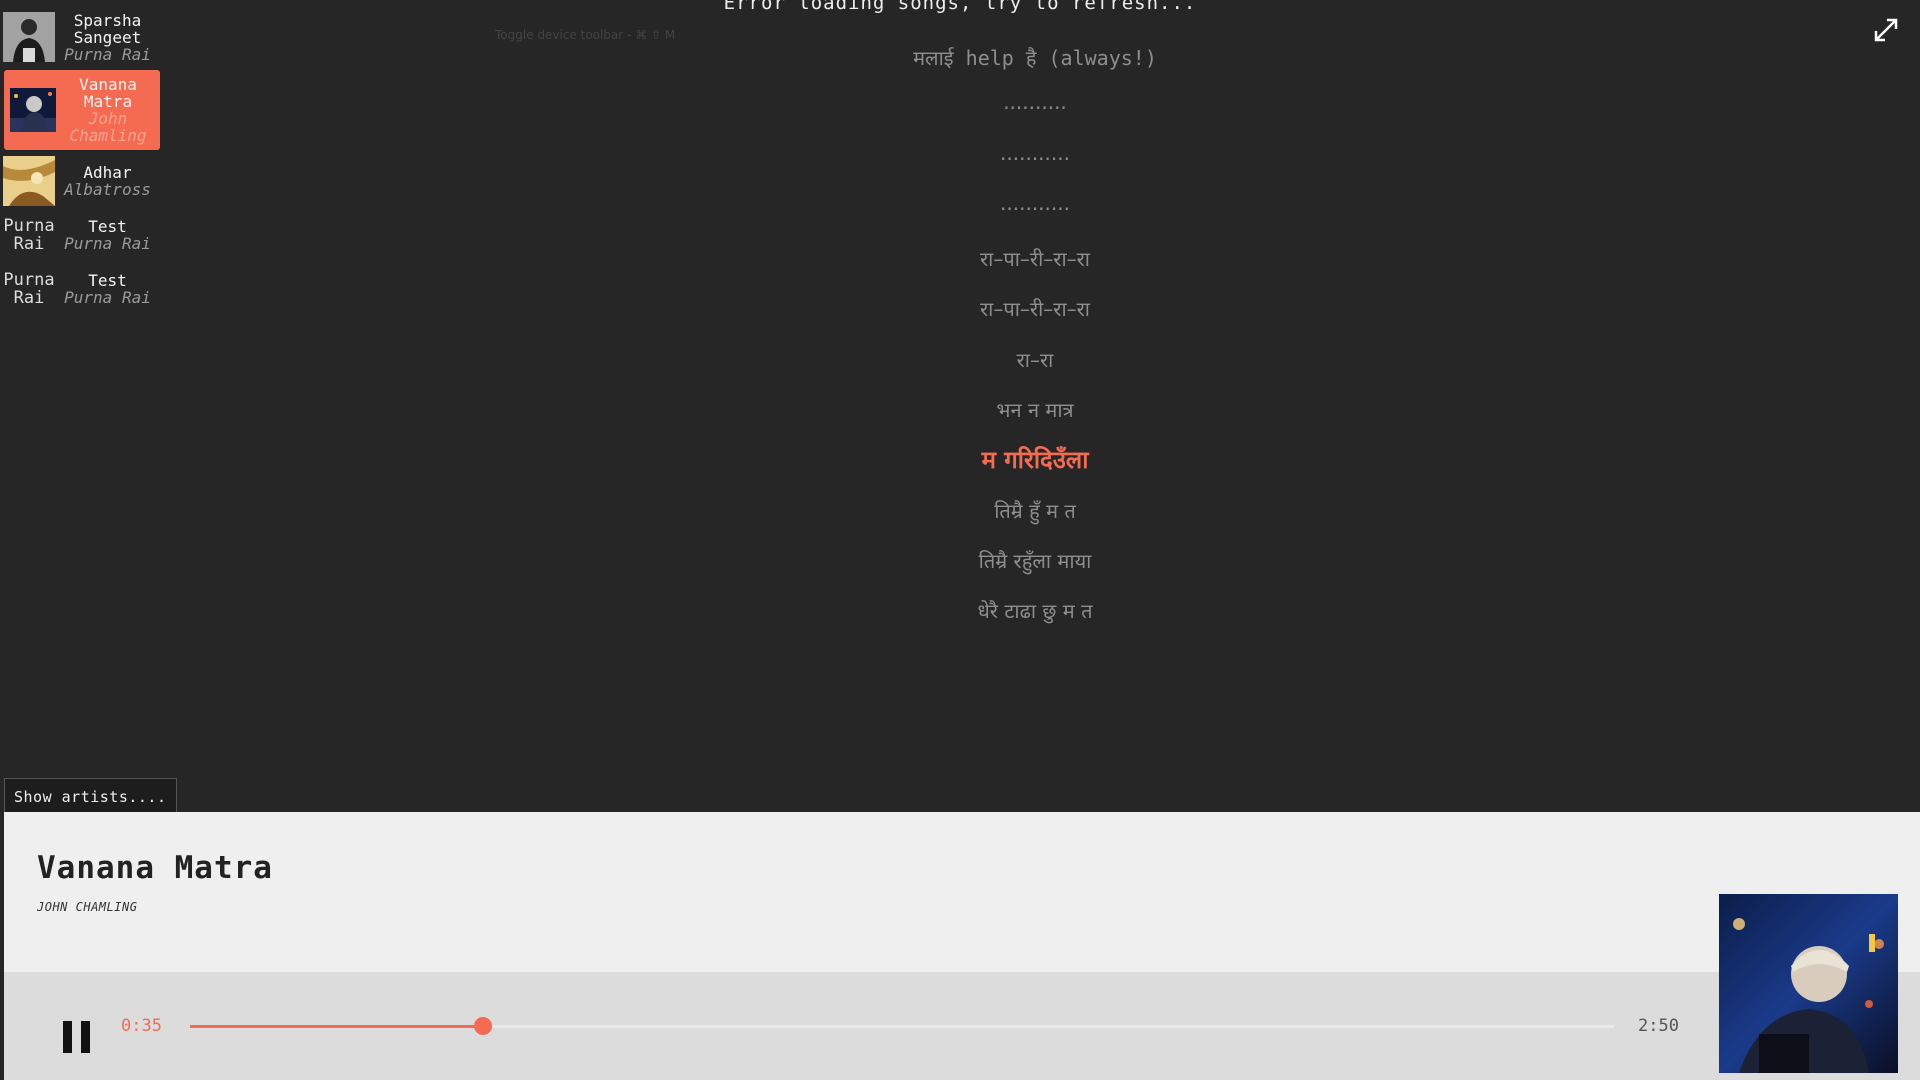  Describe the element at coordinates (87, 907) in the screenshot. I see `now-playing-artist: JOHN CHAMLING` at that location.